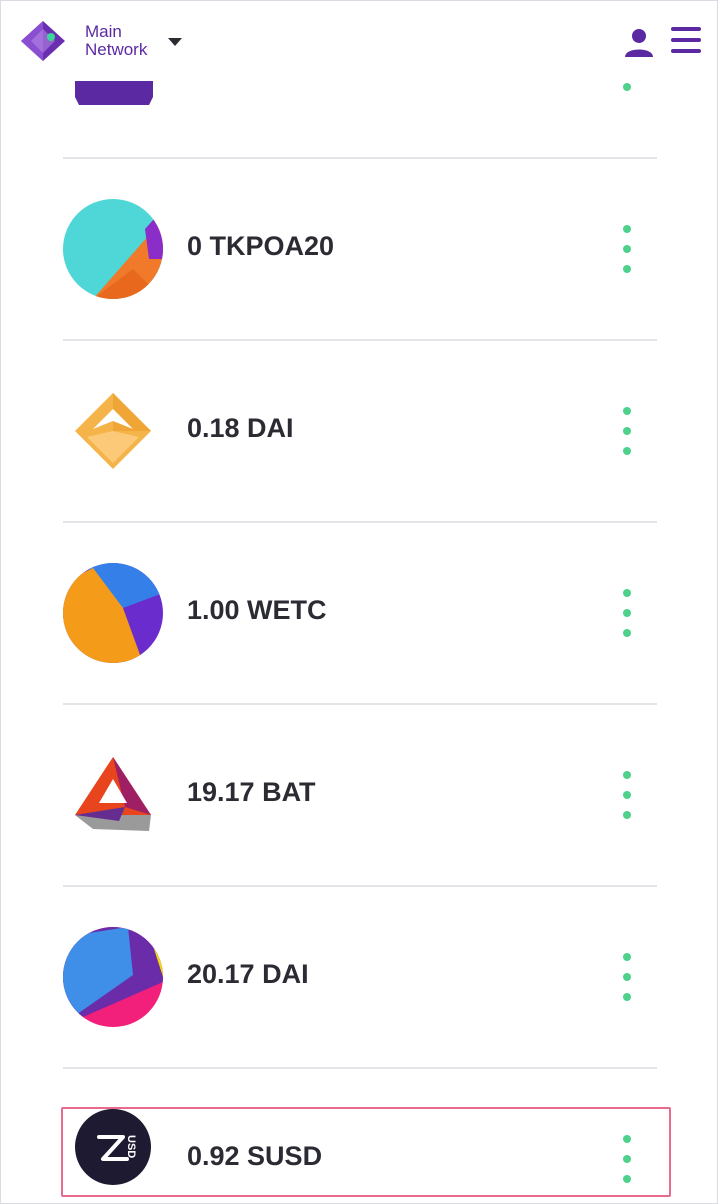 Image resolution: width=718 pixels, height=1204 pixels. I want to click on network-name: Main Network, so click(125, 41).